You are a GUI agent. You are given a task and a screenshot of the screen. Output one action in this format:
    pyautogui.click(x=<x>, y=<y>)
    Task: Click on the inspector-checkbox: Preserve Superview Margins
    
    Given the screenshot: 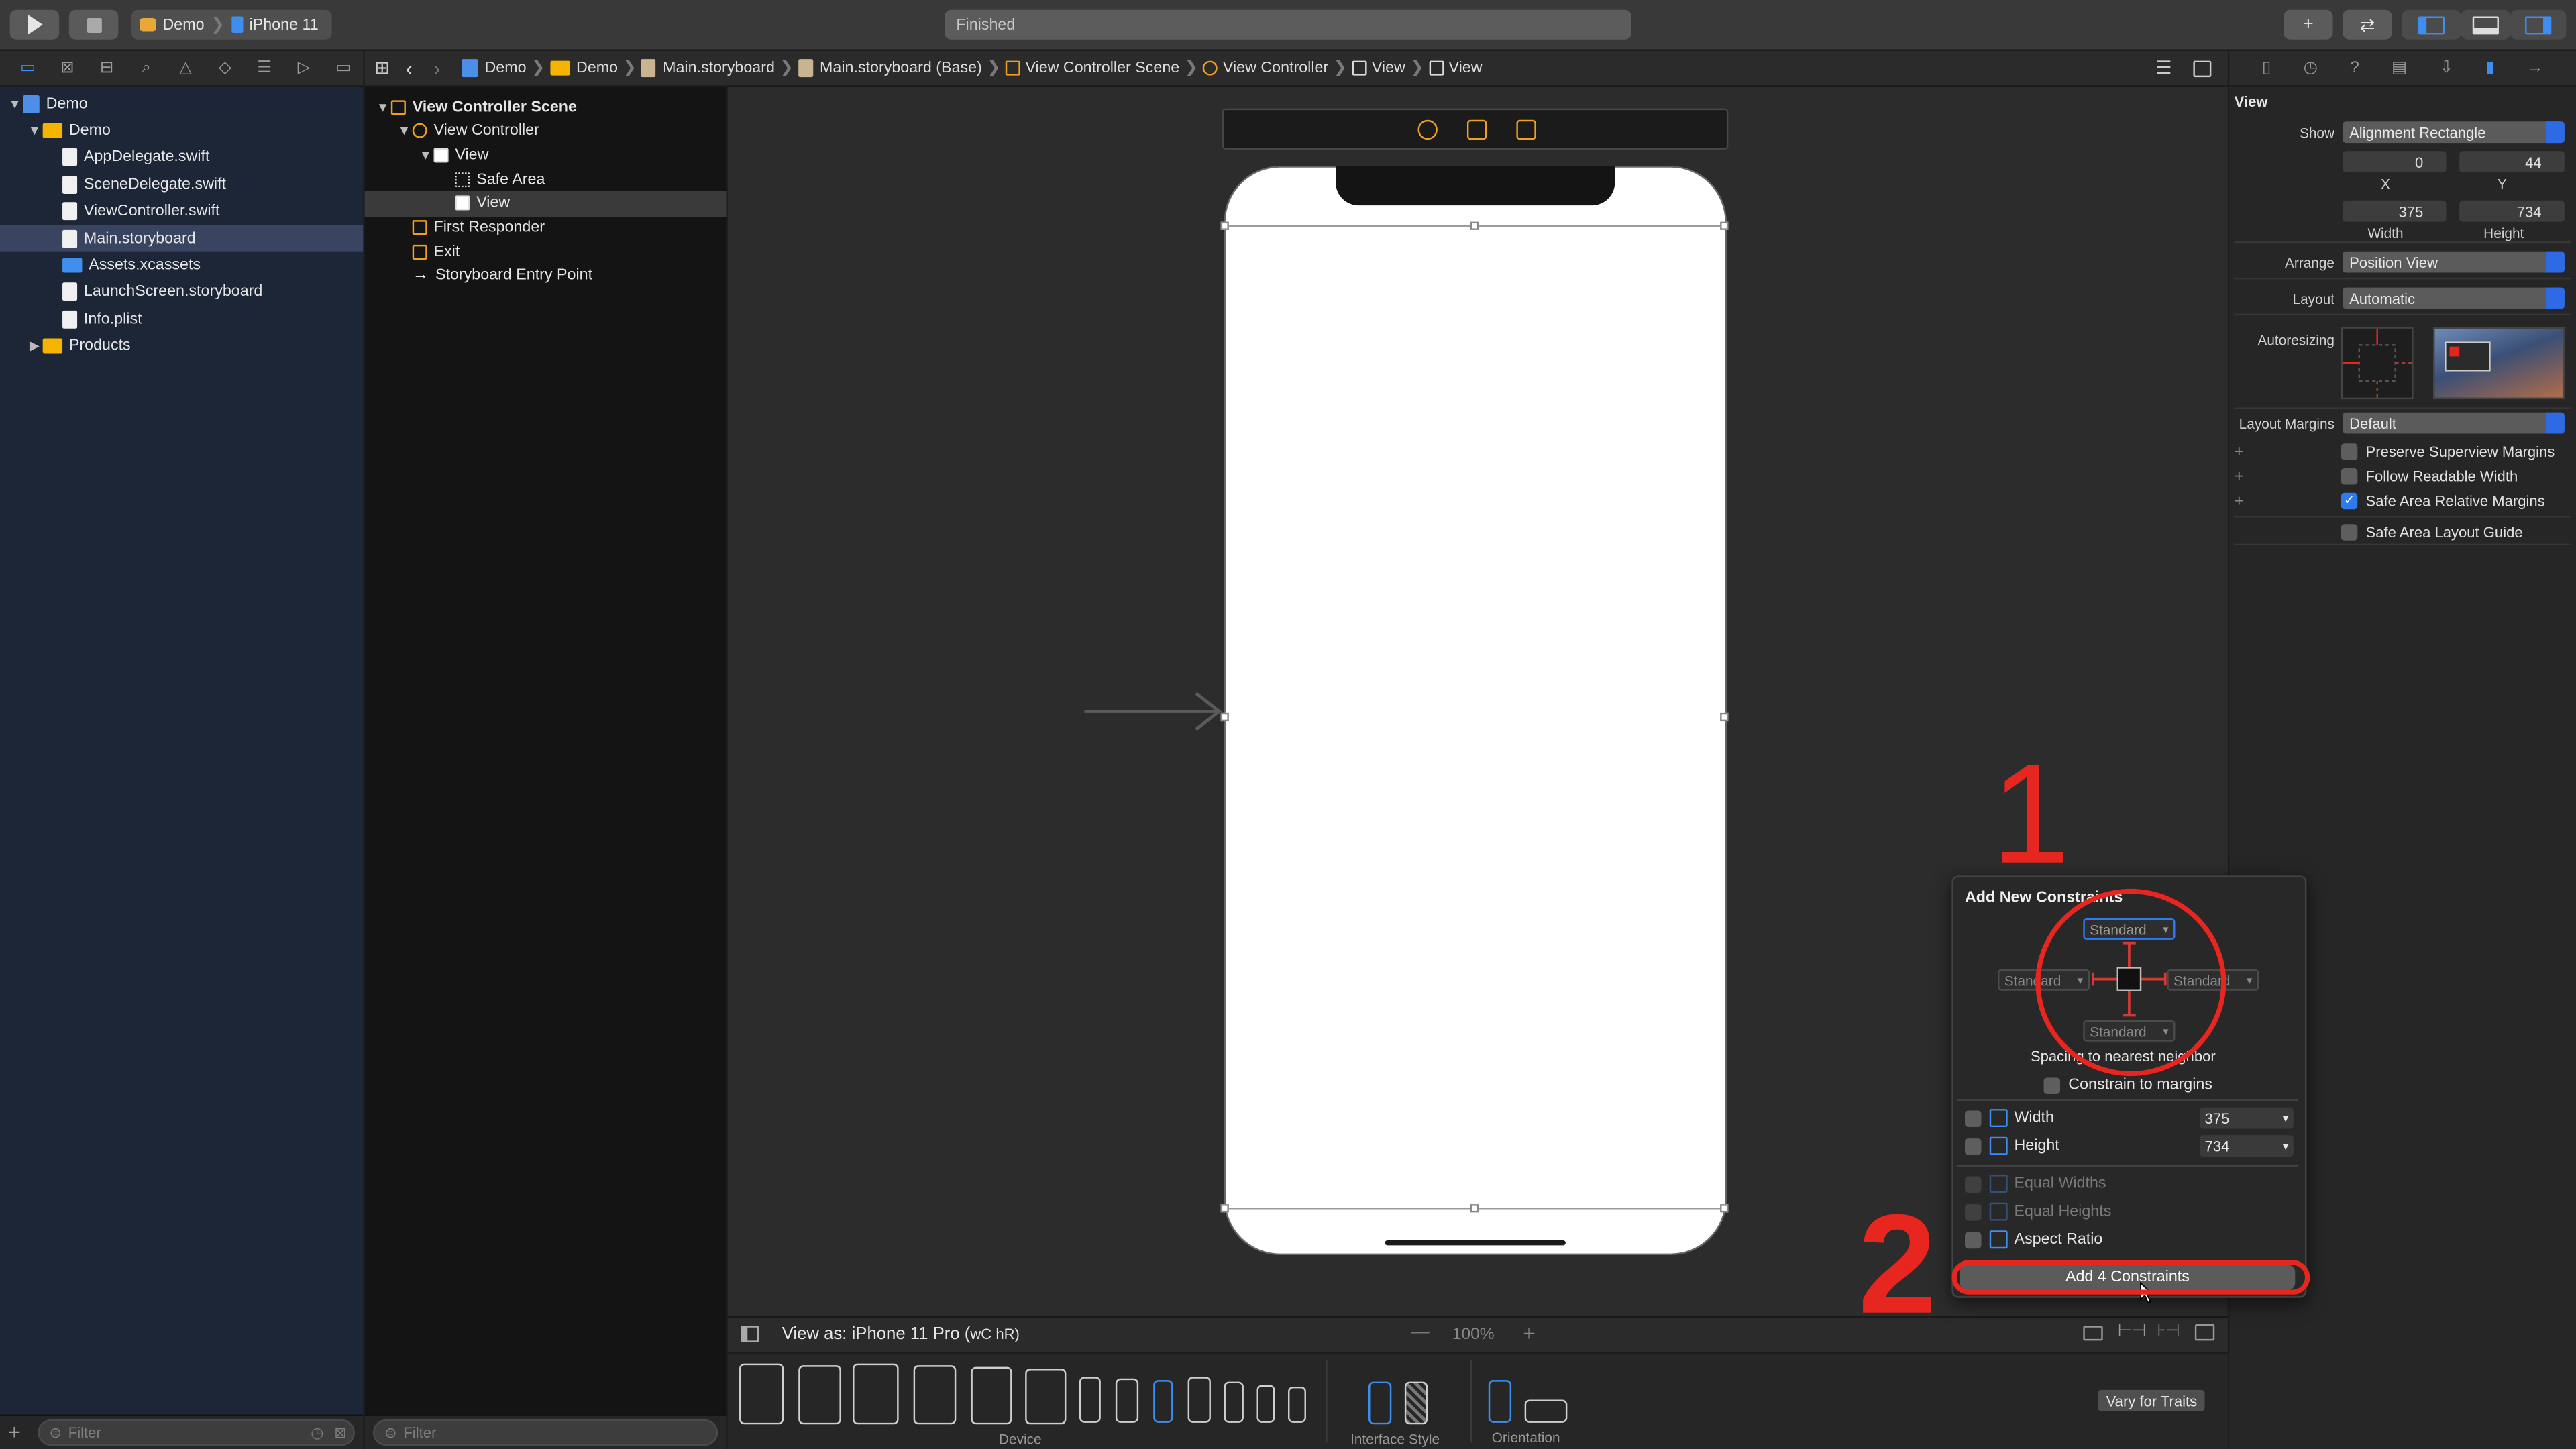 What is the action you would take?
    pyautogui.click(x=2448, y=451)
    